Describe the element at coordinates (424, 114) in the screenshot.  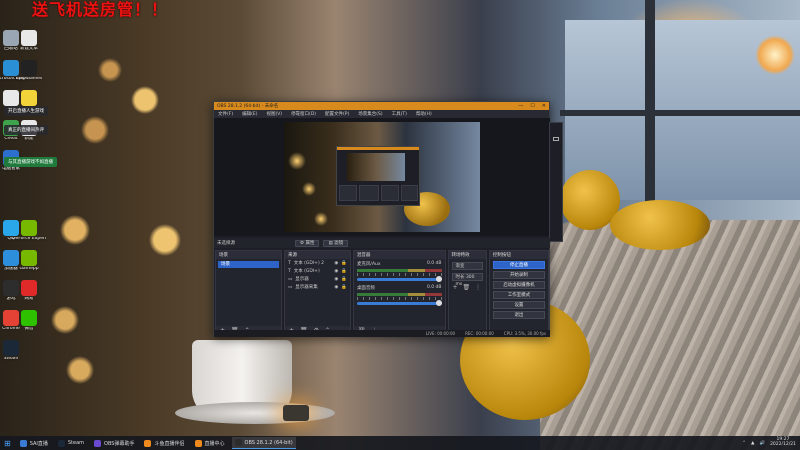
I see `menu-help: 帮助(H)` at that location.